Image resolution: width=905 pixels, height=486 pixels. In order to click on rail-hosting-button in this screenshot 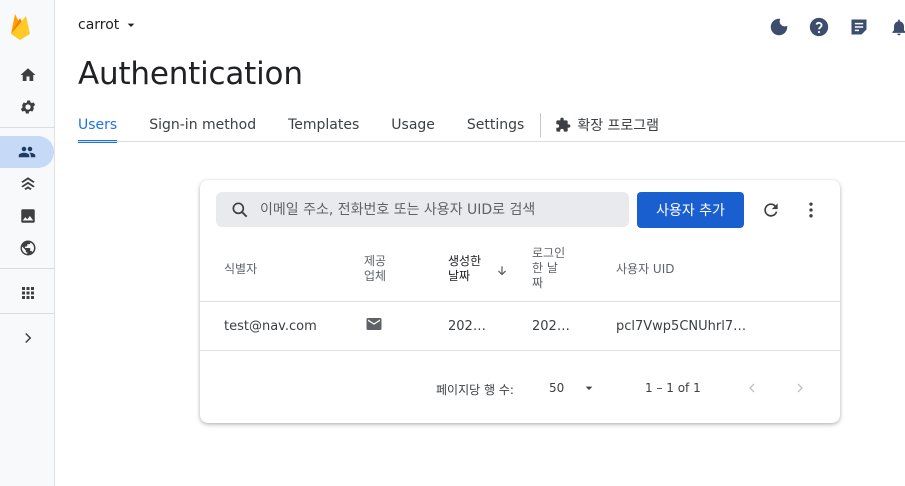, I will do `click(27, 184)`.